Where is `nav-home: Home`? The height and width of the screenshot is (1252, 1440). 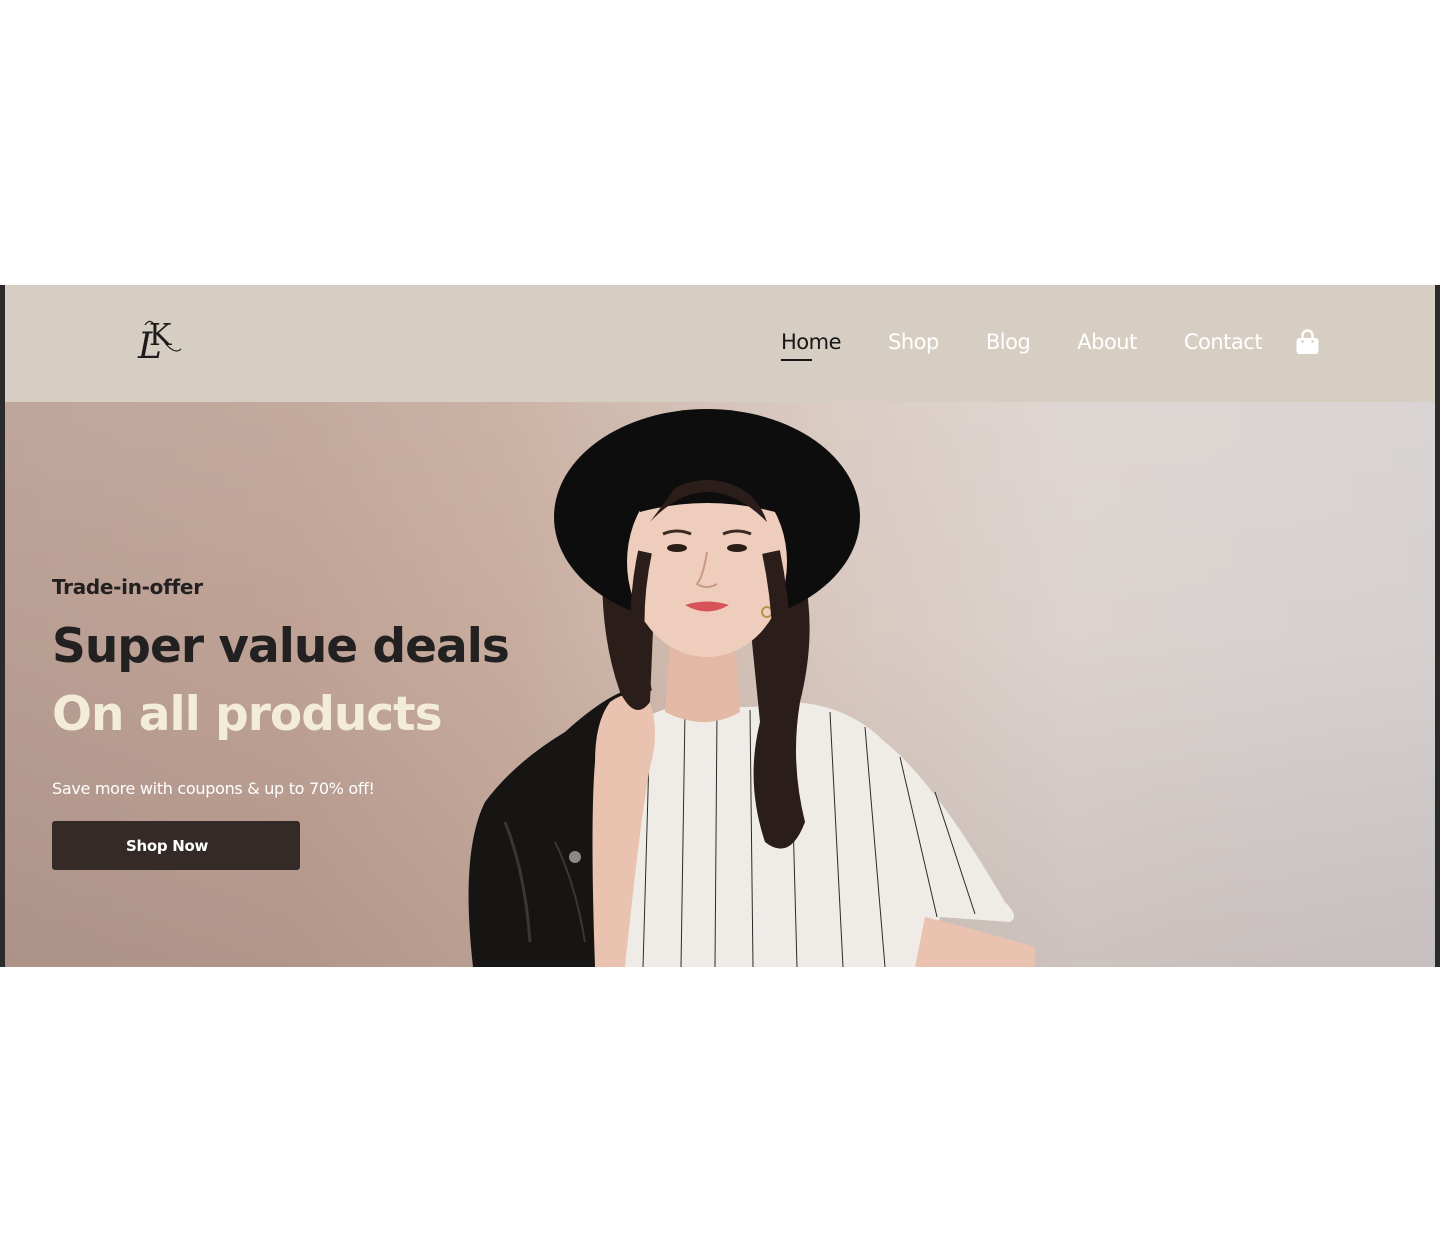
nav-home: Home is located at coordinates (811, 344).